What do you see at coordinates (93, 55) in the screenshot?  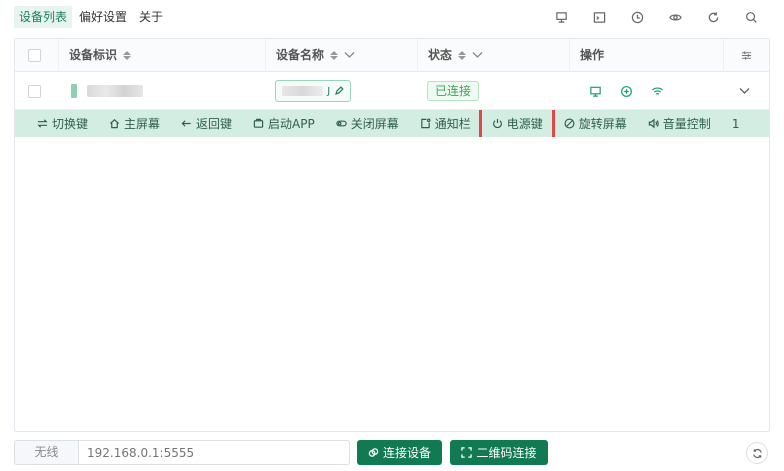 I see `col-device-id-label: 设备标识` at bounding box center [93, 55].